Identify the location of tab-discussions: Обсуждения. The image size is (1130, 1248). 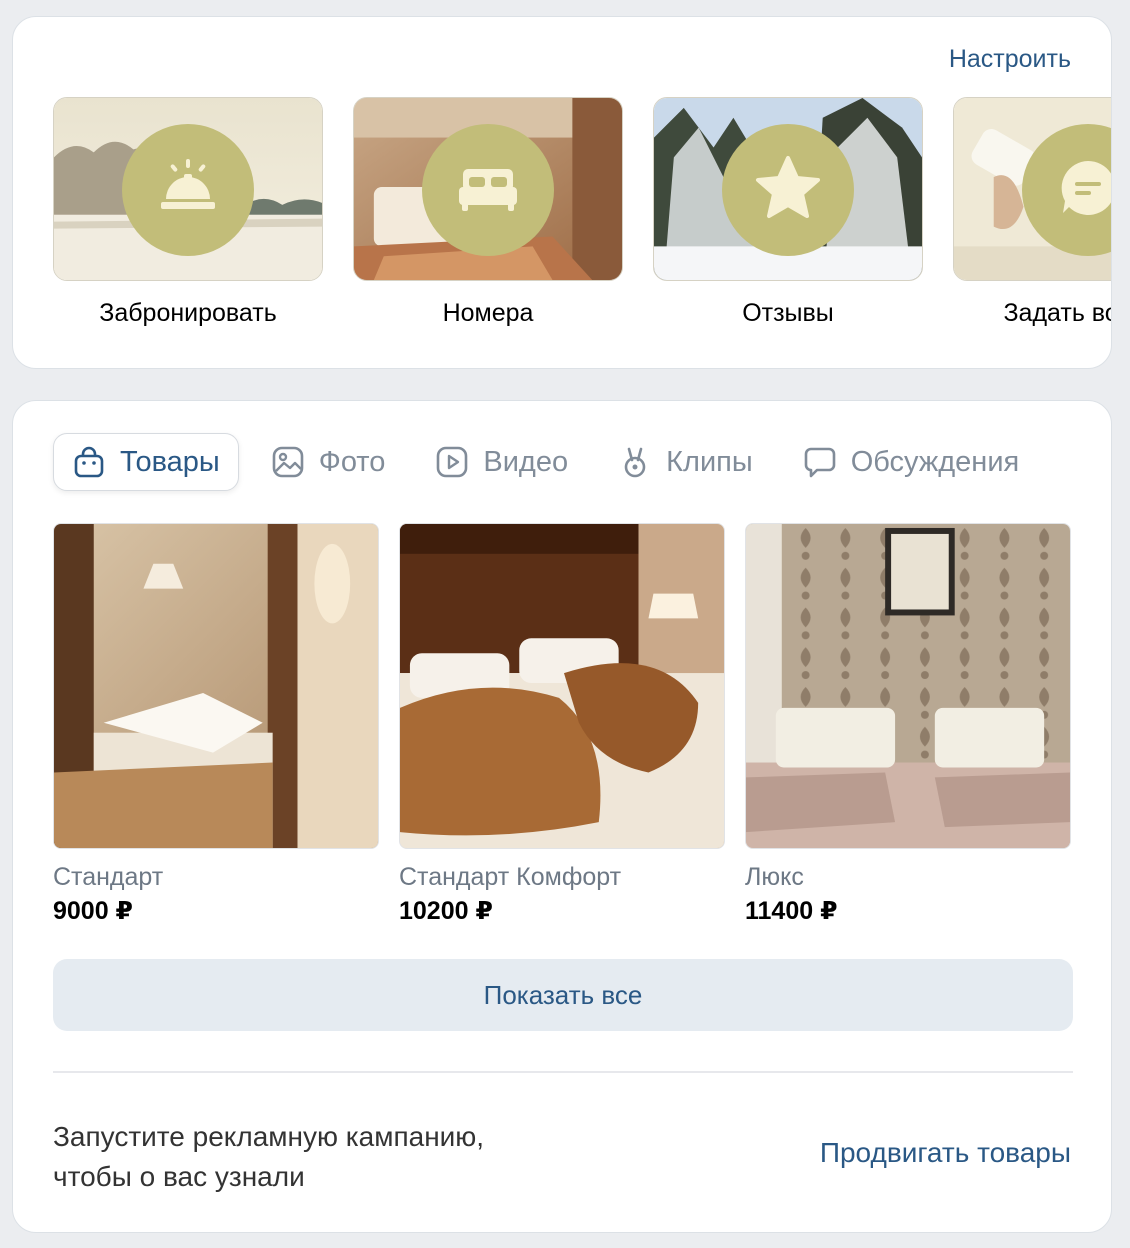
(911, 462).